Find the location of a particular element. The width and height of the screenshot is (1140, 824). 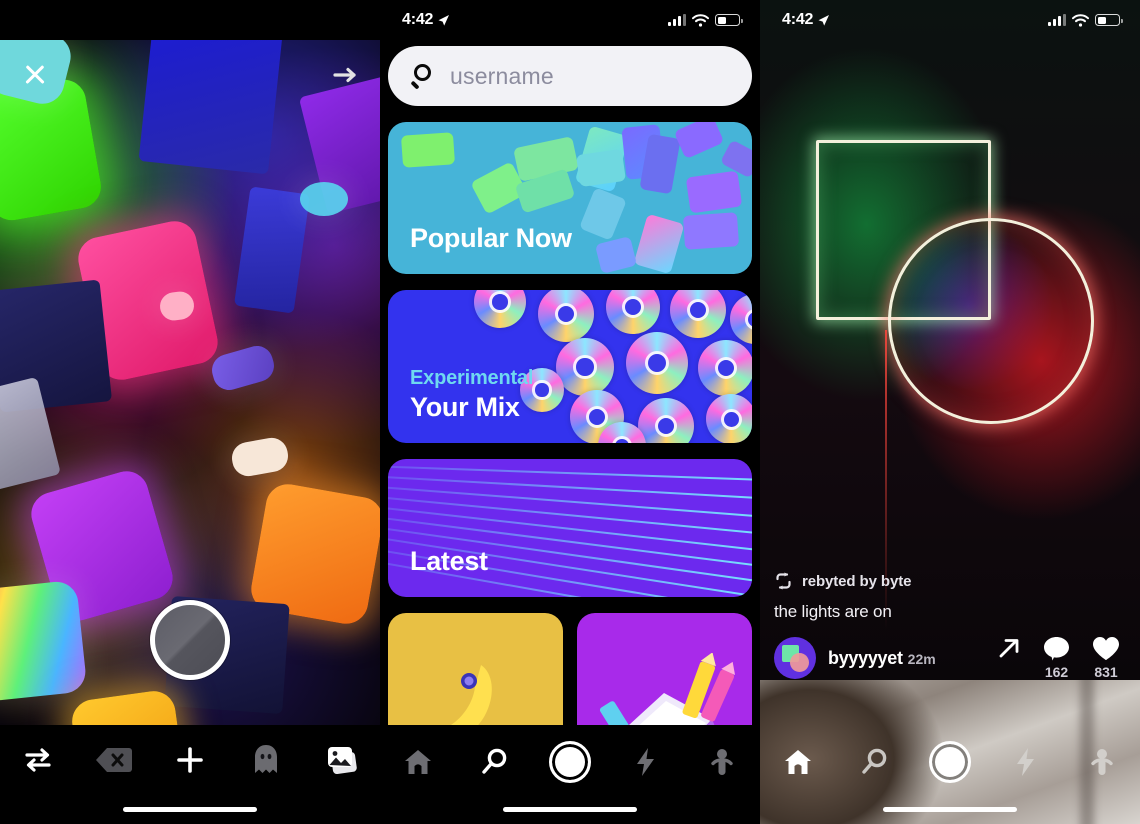

neon-circle-art is located at coordinates (991, 321).